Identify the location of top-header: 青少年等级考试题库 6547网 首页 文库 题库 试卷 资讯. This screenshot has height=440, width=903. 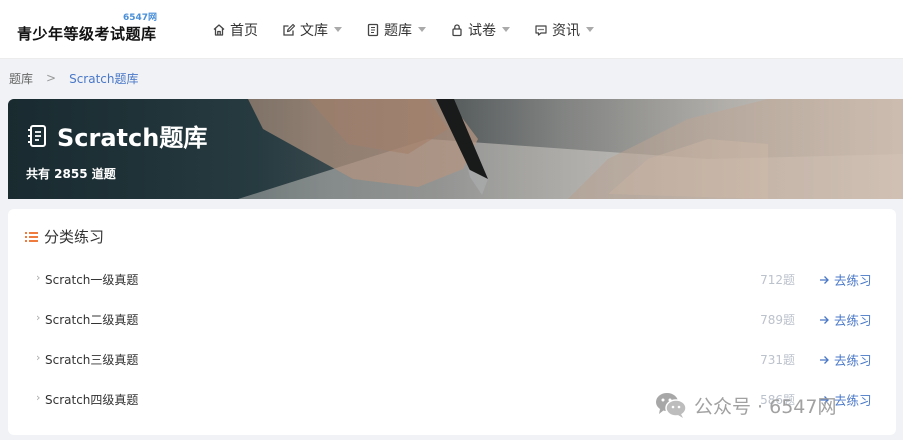
(451, 29).